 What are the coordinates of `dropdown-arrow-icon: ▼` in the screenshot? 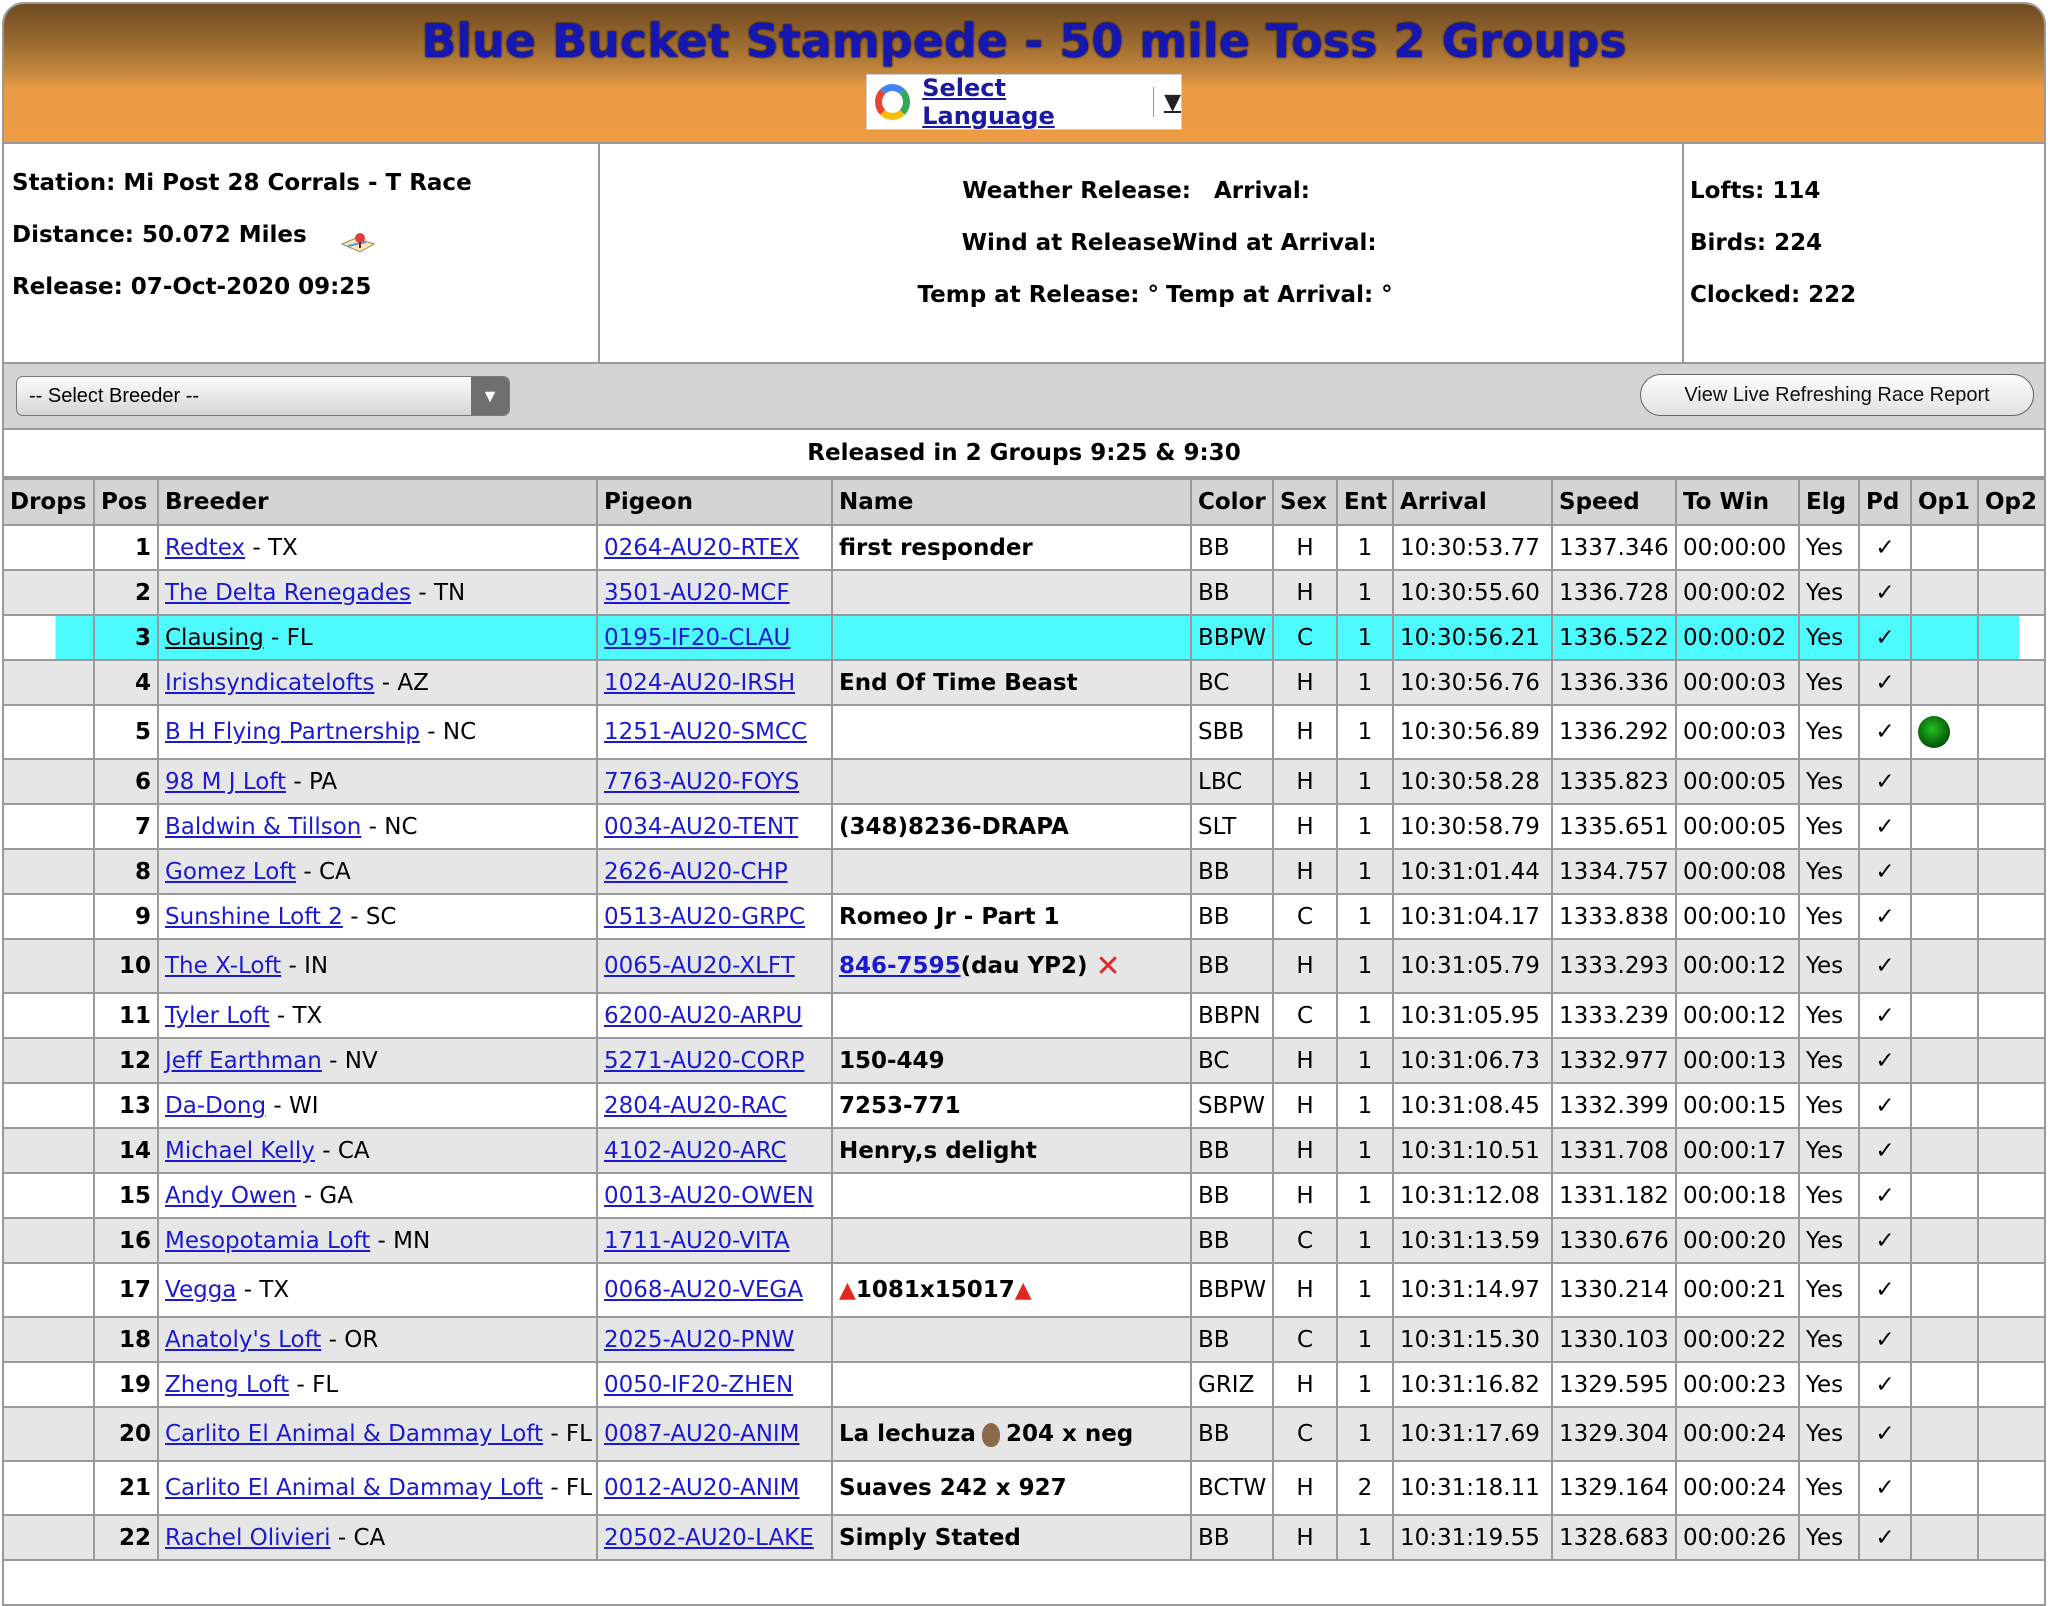 It's located at (490, 396).